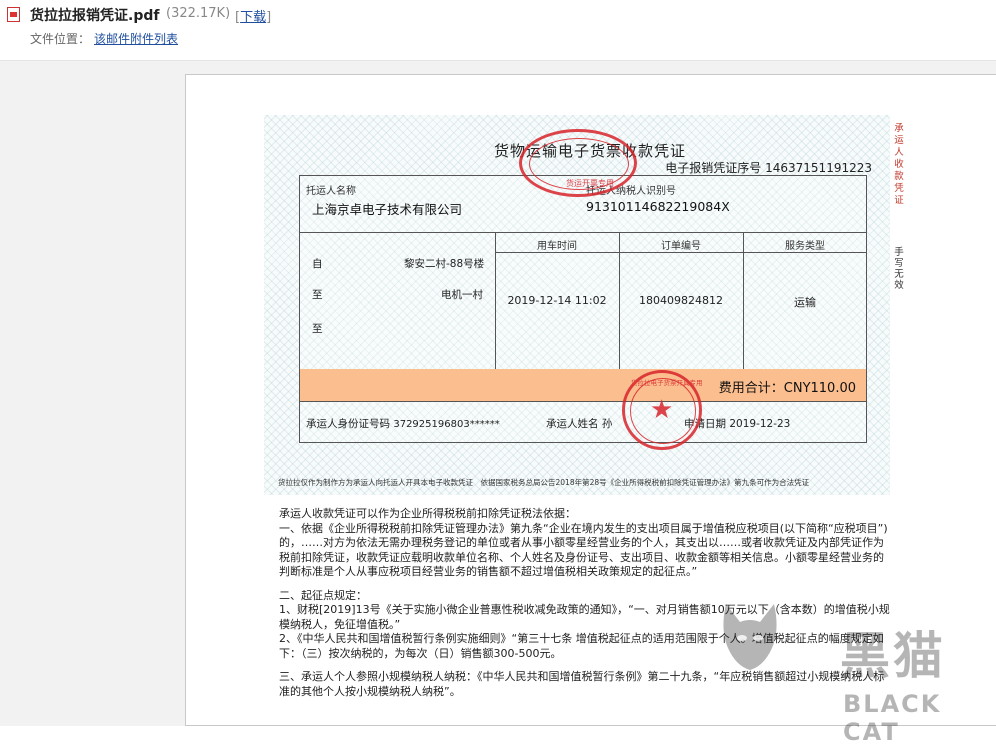  Describe the element at coordinates (444, 264) in the screenshot. I see `route-from: 黎安二村-88号楼` at that location.